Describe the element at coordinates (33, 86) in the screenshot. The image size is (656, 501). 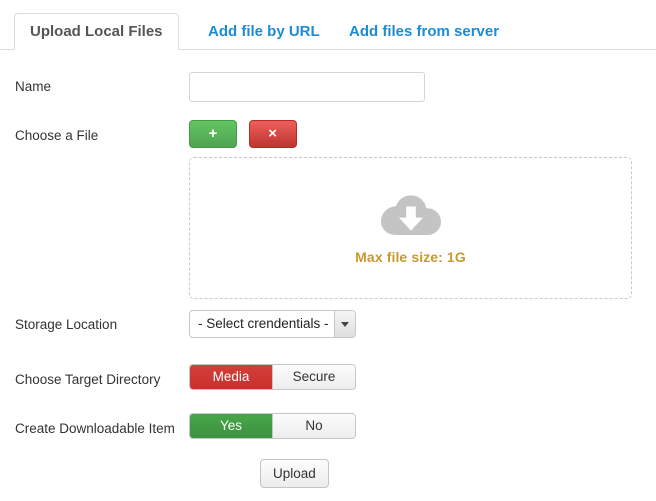
I see `name-label: Name` at that location.